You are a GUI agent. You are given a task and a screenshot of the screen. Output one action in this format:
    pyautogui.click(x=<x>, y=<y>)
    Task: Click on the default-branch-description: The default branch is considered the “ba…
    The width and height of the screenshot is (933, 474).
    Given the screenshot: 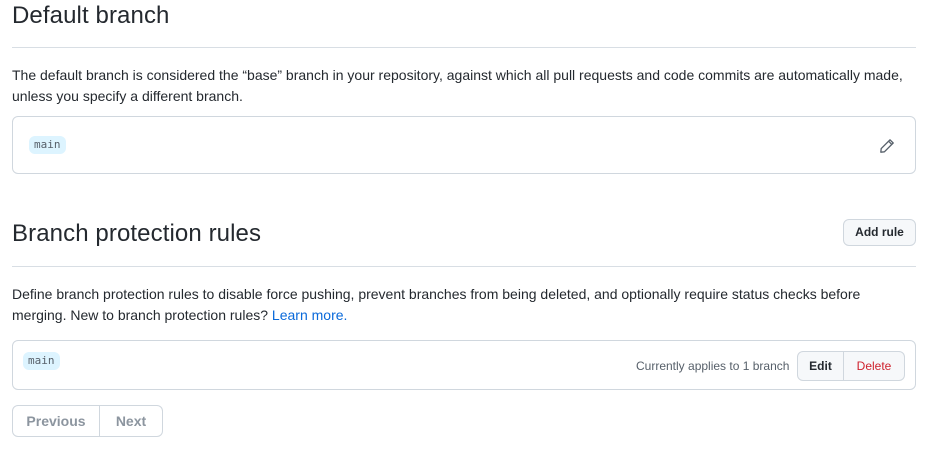 What is the action you would take?
    pyautogui.click(x=457, y=85)
    